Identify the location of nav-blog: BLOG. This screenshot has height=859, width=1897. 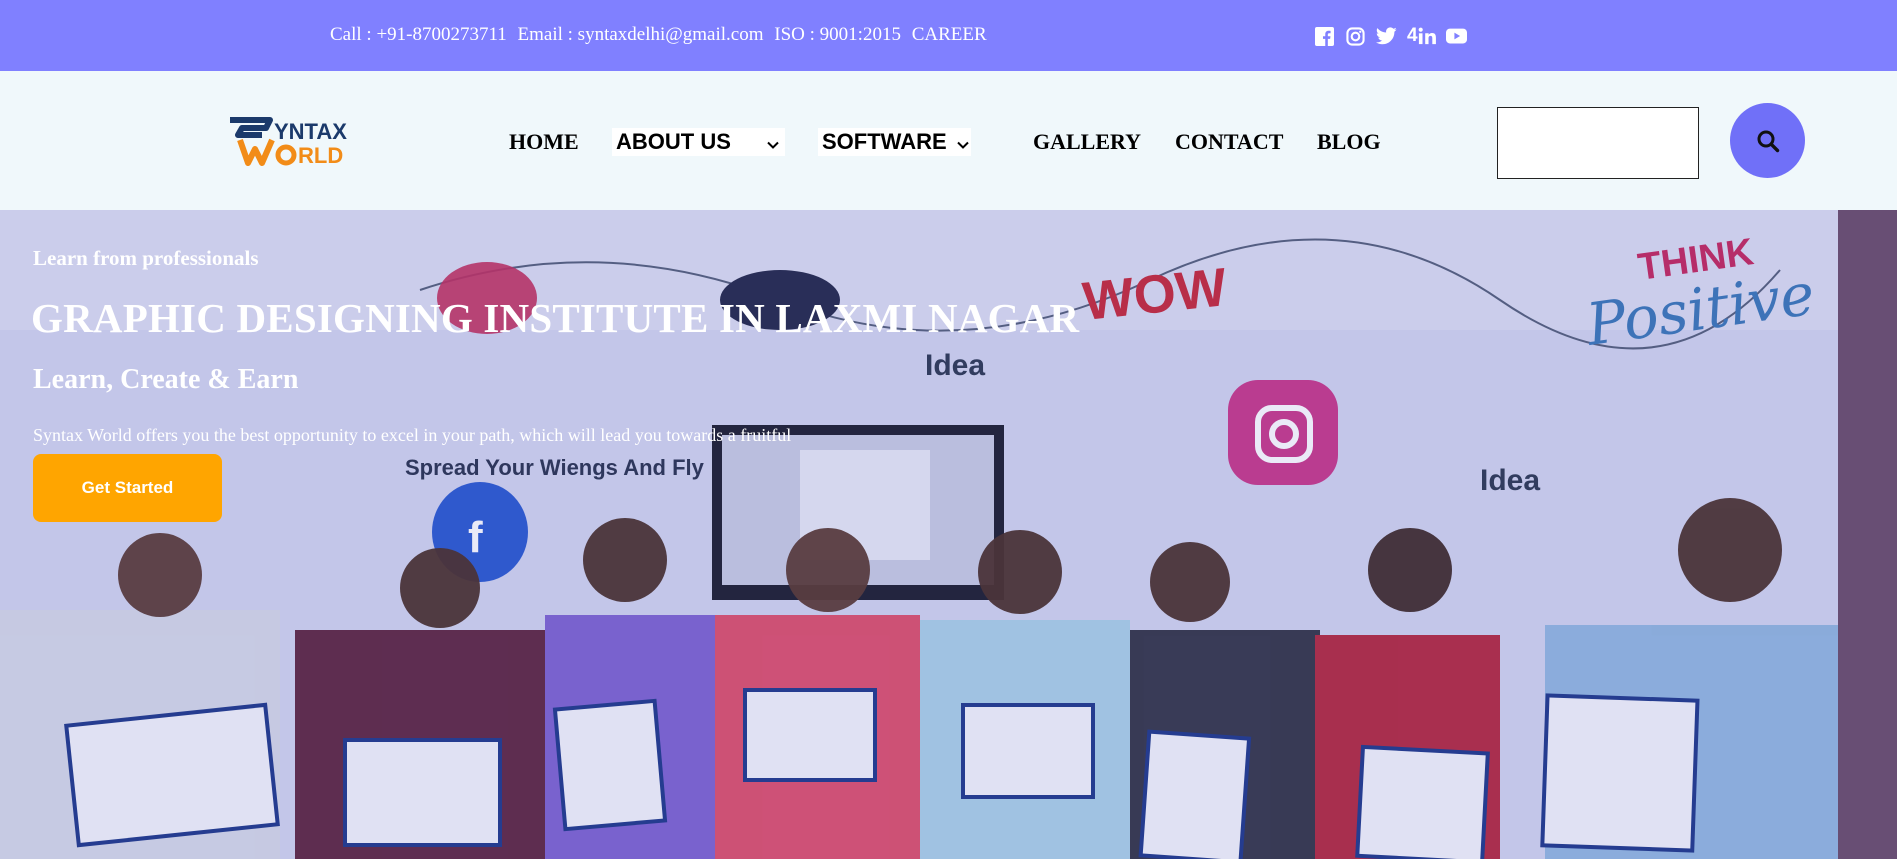
(1349, 142).